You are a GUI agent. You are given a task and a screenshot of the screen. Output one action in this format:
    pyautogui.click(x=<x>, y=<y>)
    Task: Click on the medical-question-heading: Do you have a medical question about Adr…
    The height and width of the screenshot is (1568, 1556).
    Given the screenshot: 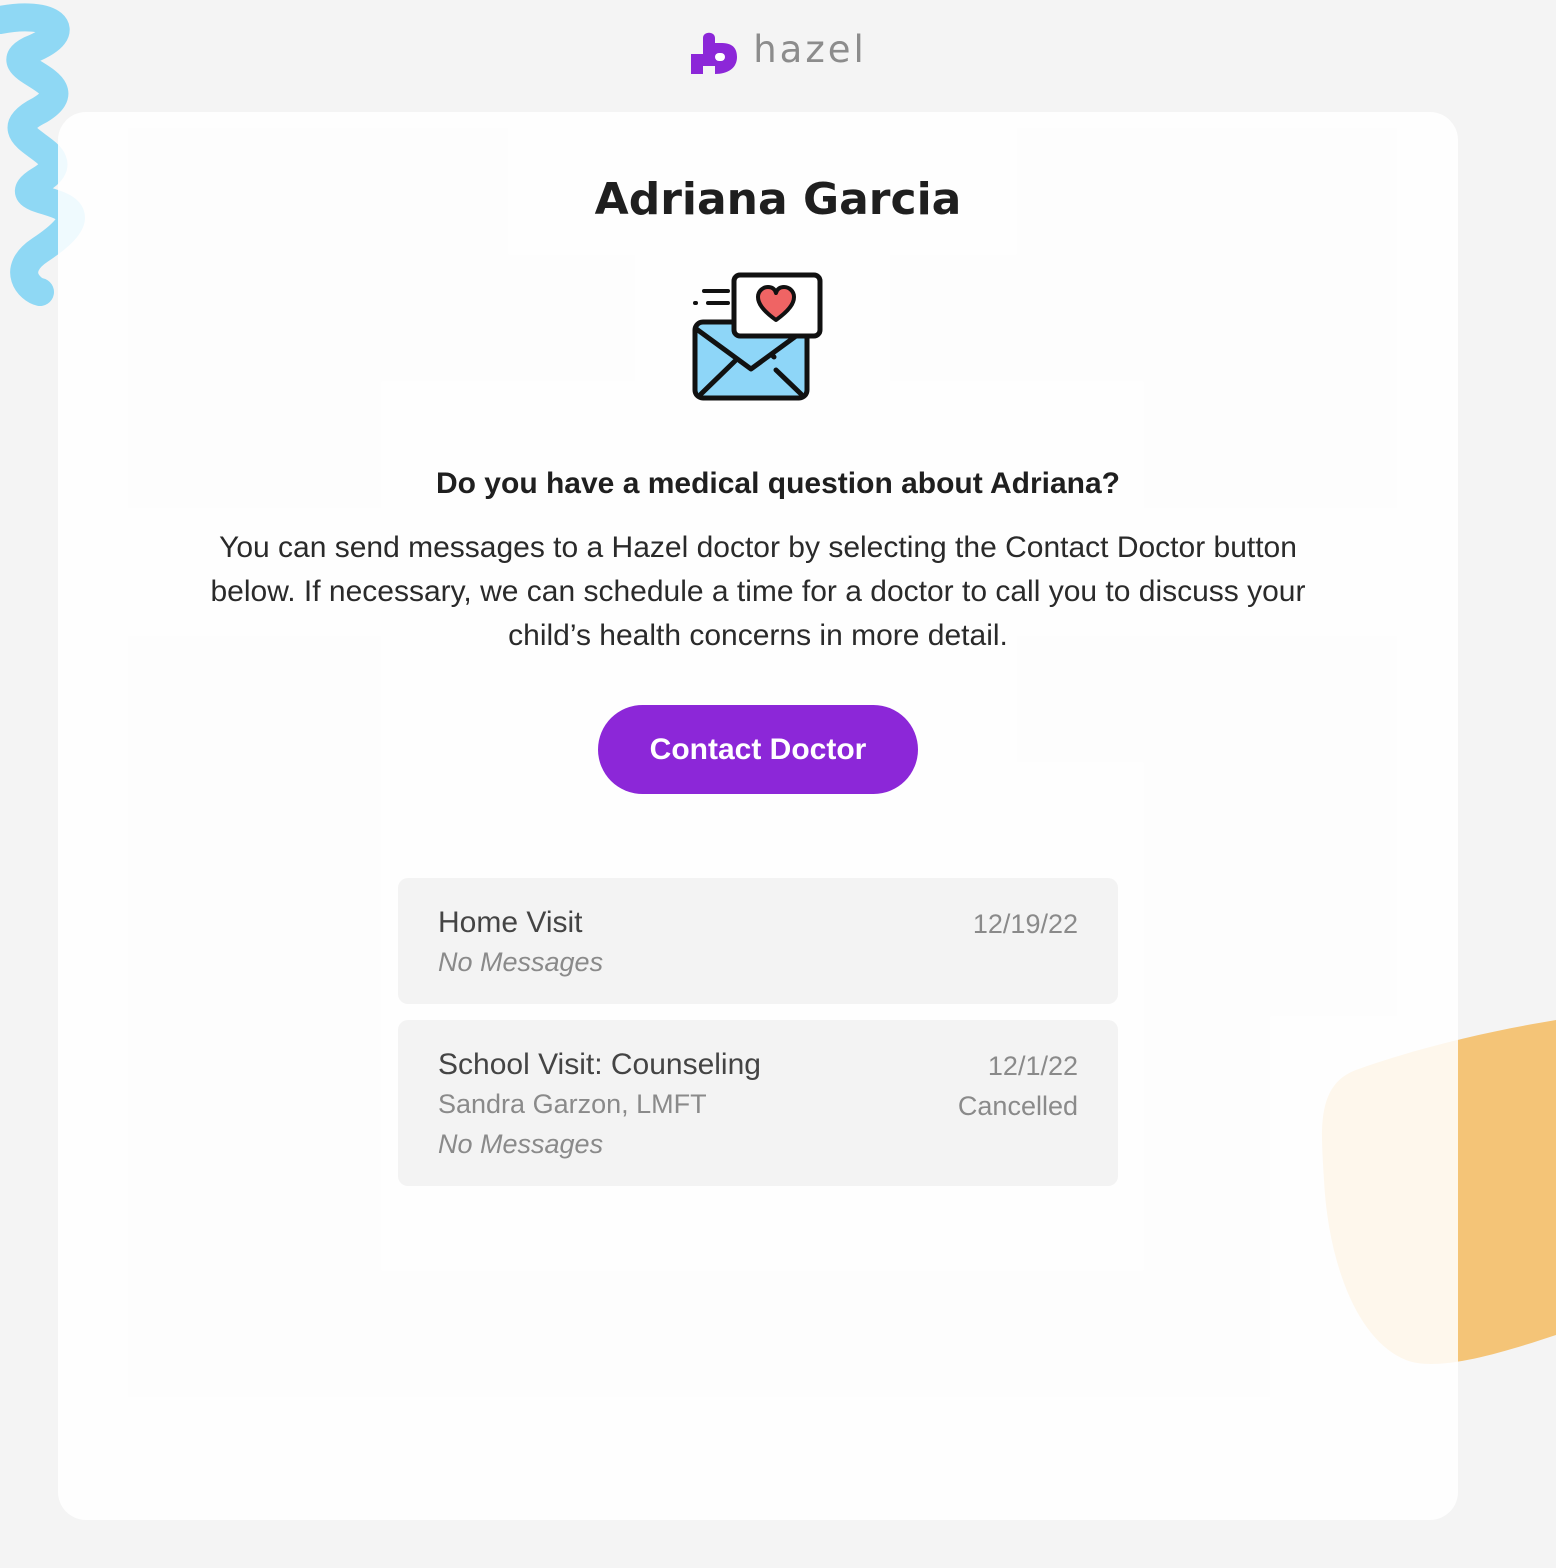 What is the action you would take?
    pyautogui.click(x=777, y=483)
    